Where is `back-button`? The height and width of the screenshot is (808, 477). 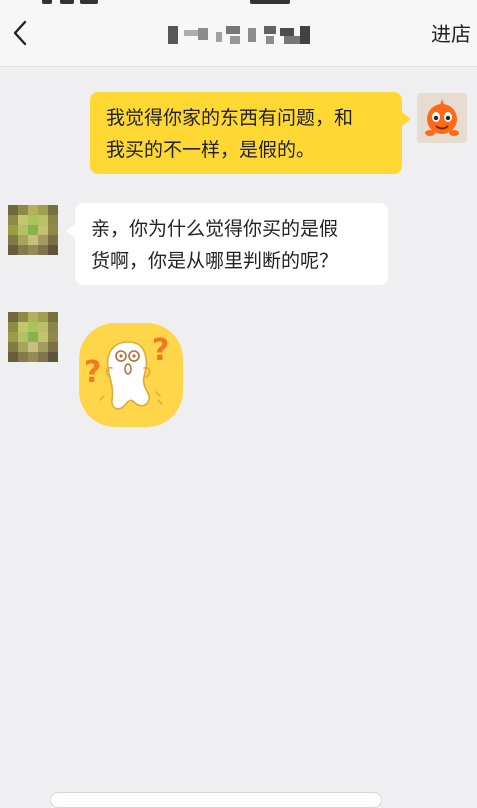
back-button is located at coordinates (21, 33).